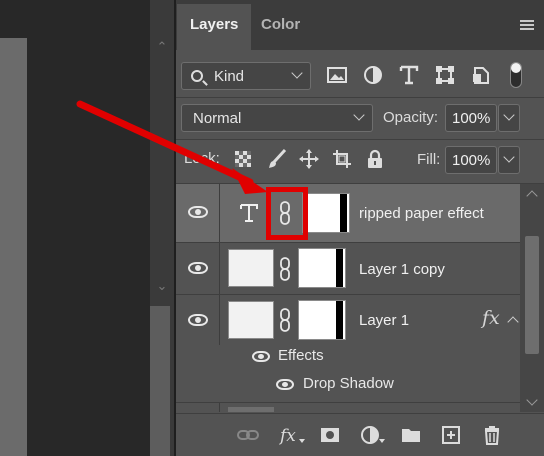 This screenshot has height=456, width=544. What do you see at coordinates (409, 75) in the screenshot?
I see `type-layer-filter-icon` at bounding box center [409, 75].